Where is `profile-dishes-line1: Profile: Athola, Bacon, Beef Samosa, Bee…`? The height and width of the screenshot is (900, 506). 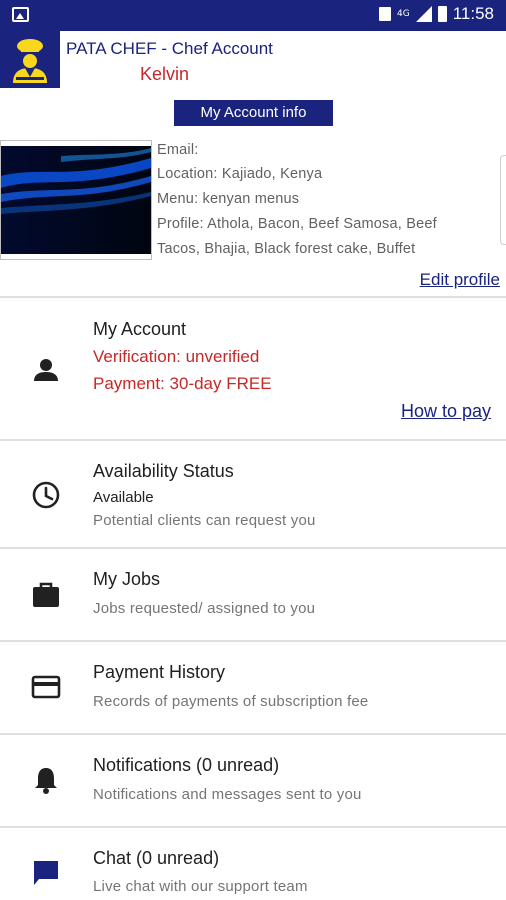
profile-dishes-line1: Profile: Athola, Bacon, Beef Samosa, Bee… is located at coordinates (297, 224).